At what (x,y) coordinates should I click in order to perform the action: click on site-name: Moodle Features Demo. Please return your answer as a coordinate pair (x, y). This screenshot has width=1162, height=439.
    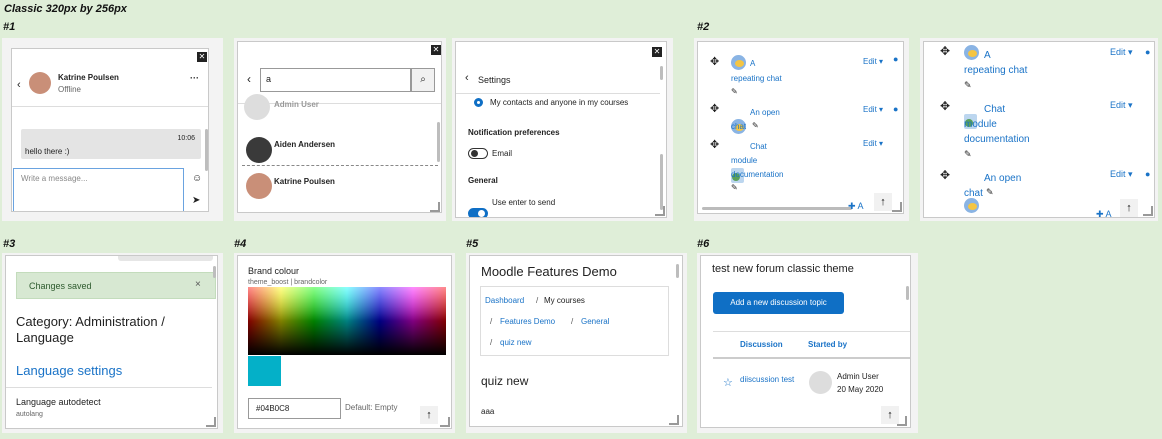
    Looking at the image, I should click on (549, 271).